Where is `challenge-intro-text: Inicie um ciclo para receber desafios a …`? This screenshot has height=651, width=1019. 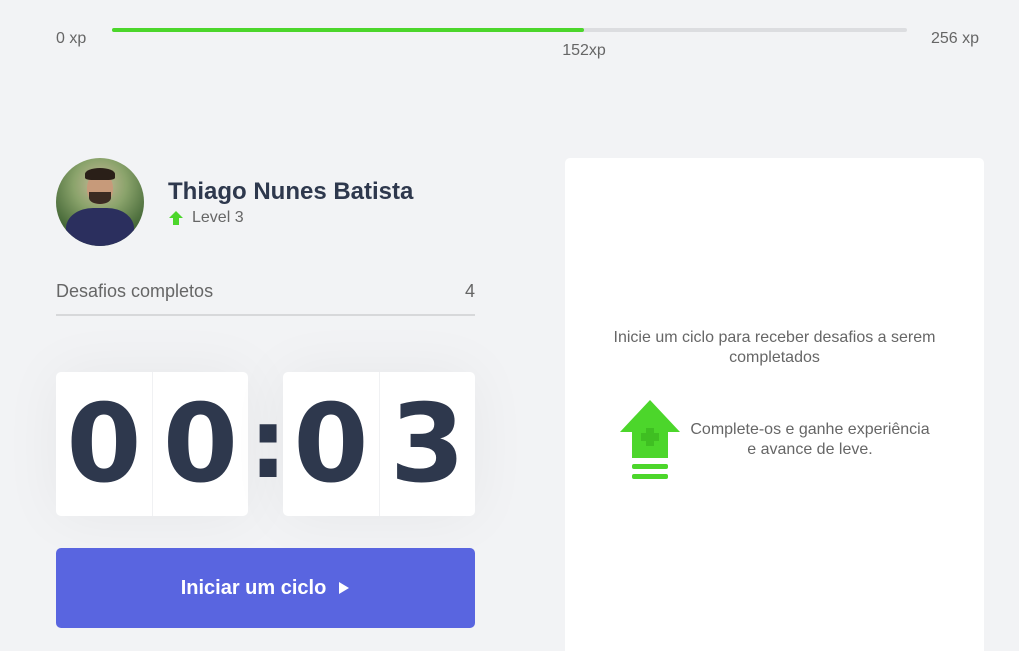 challenge-intro-text: Inicie um ciclo para receber desafios a … is located at coordinates (774, 347).